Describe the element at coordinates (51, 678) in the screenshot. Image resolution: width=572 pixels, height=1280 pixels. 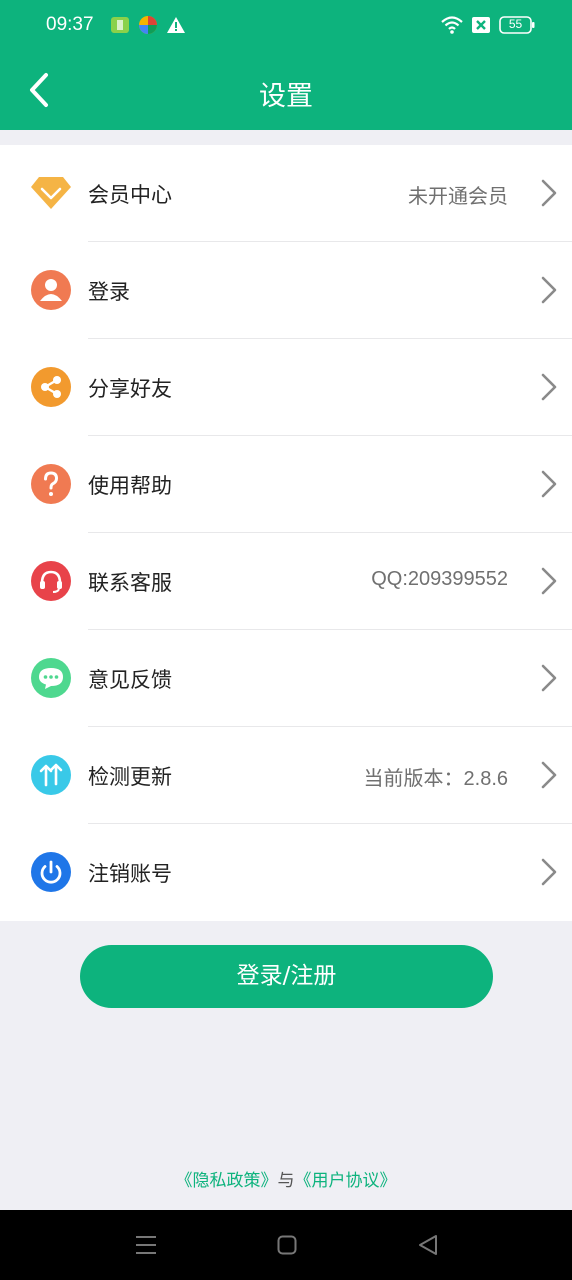
I see `chat-bubble-icon` at that location.